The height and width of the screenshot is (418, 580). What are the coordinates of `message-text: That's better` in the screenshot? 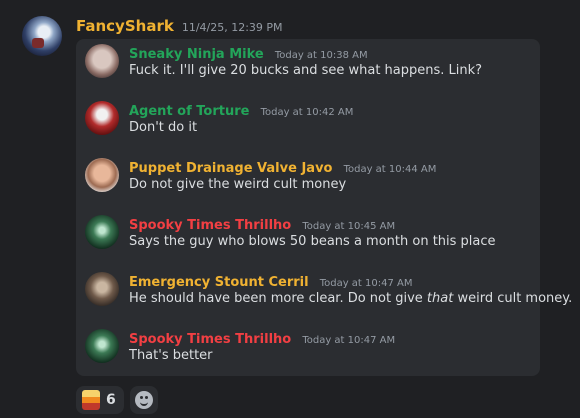 It's located at (171, 355).